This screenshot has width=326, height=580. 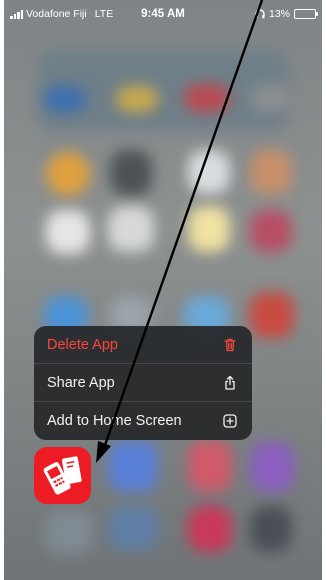 What do you see at coordinates (279, 14) in the screenshot?
I see `battery-percent: 13%` at bounding box center [279, 14].